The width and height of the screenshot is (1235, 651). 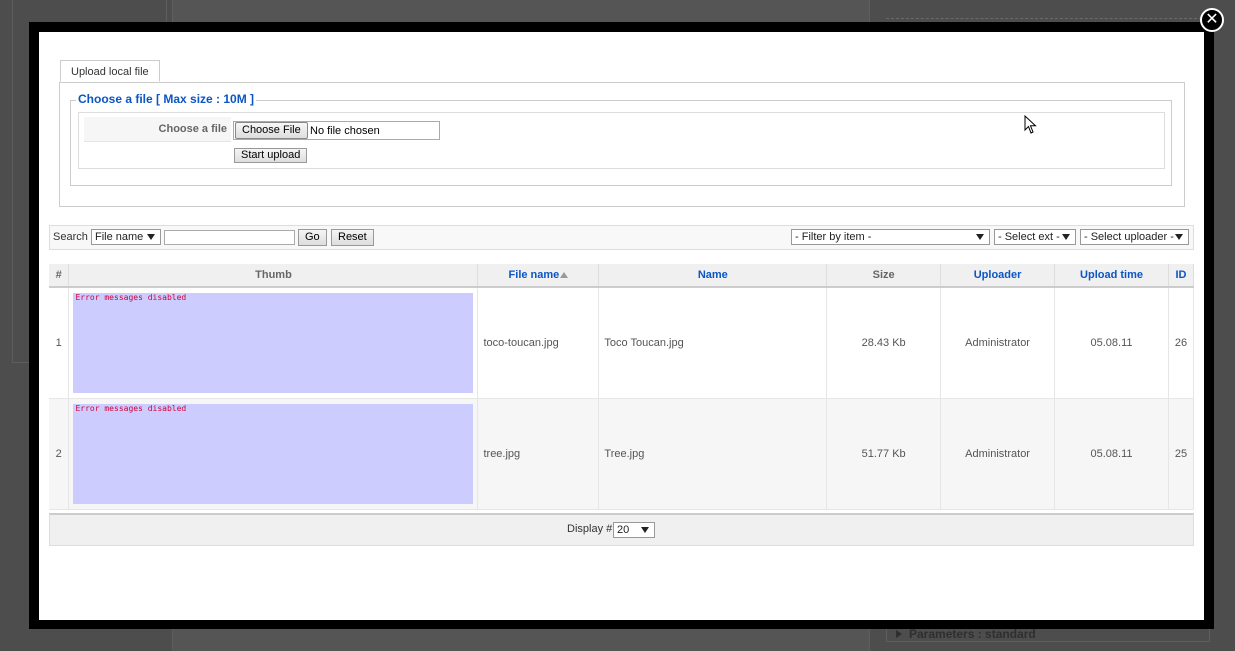 What do you see at coordinates (998, 276) in the screenshot?
I see `header-uploader: Uploader` at bounding box center [998, 276].